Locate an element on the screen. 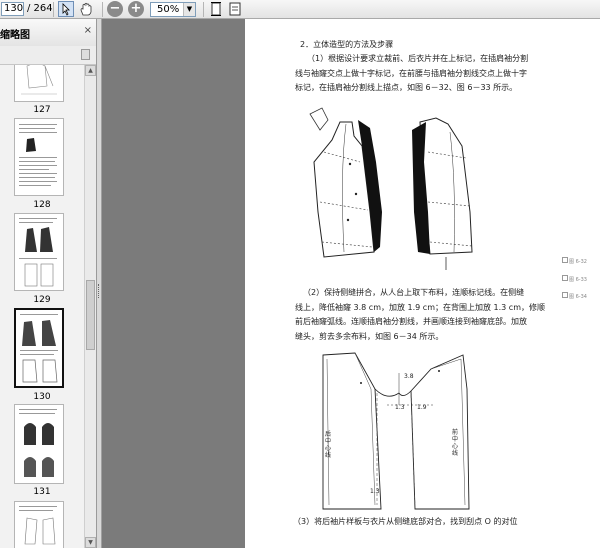 This screenshot has width=600, height=548. thumbnail-scrollbar: ▲ ▼ is located at coordinates (90, 306).